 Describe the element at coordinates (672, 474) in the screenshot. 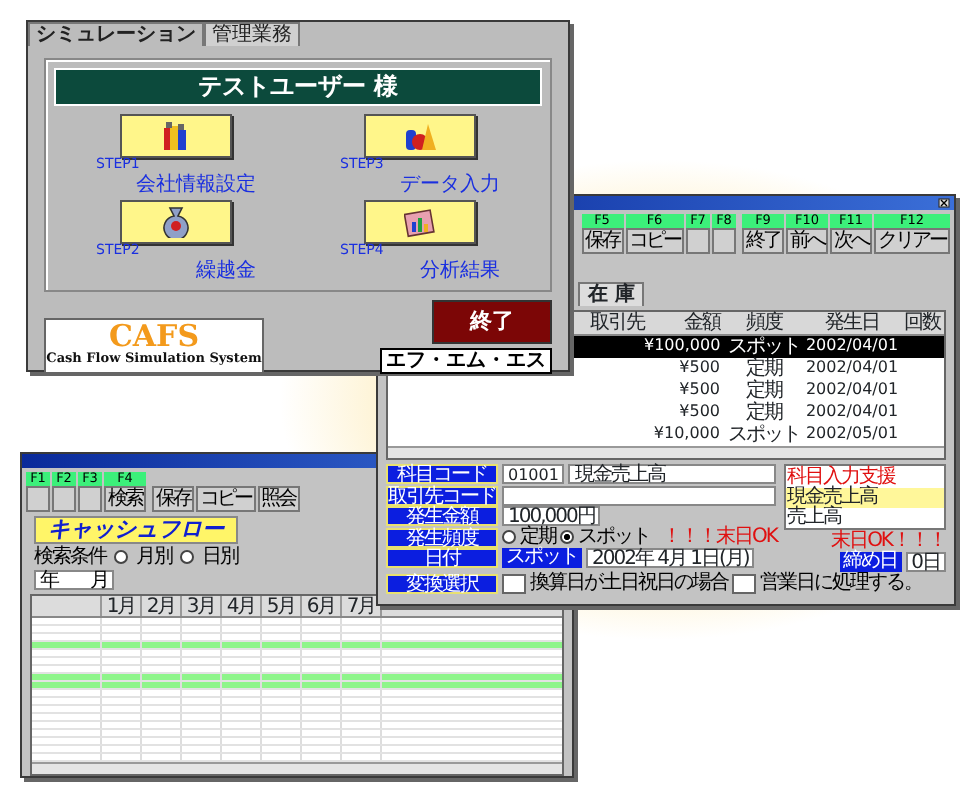

I see `name-field: 現金売上高` at that location.